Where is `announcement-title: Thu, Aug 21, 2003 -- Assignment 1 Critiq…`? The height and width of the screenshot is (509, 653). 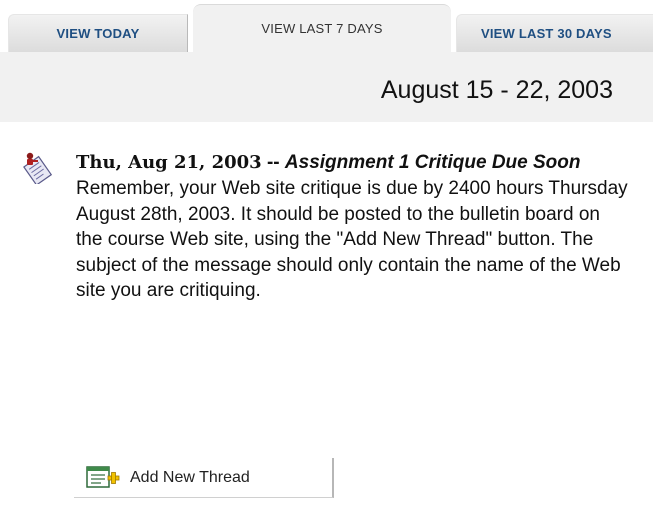
announcement-title: Thu, Aug 21, 2003 -- Assignment 1 Critiq… is located at coordinates (356, 163).